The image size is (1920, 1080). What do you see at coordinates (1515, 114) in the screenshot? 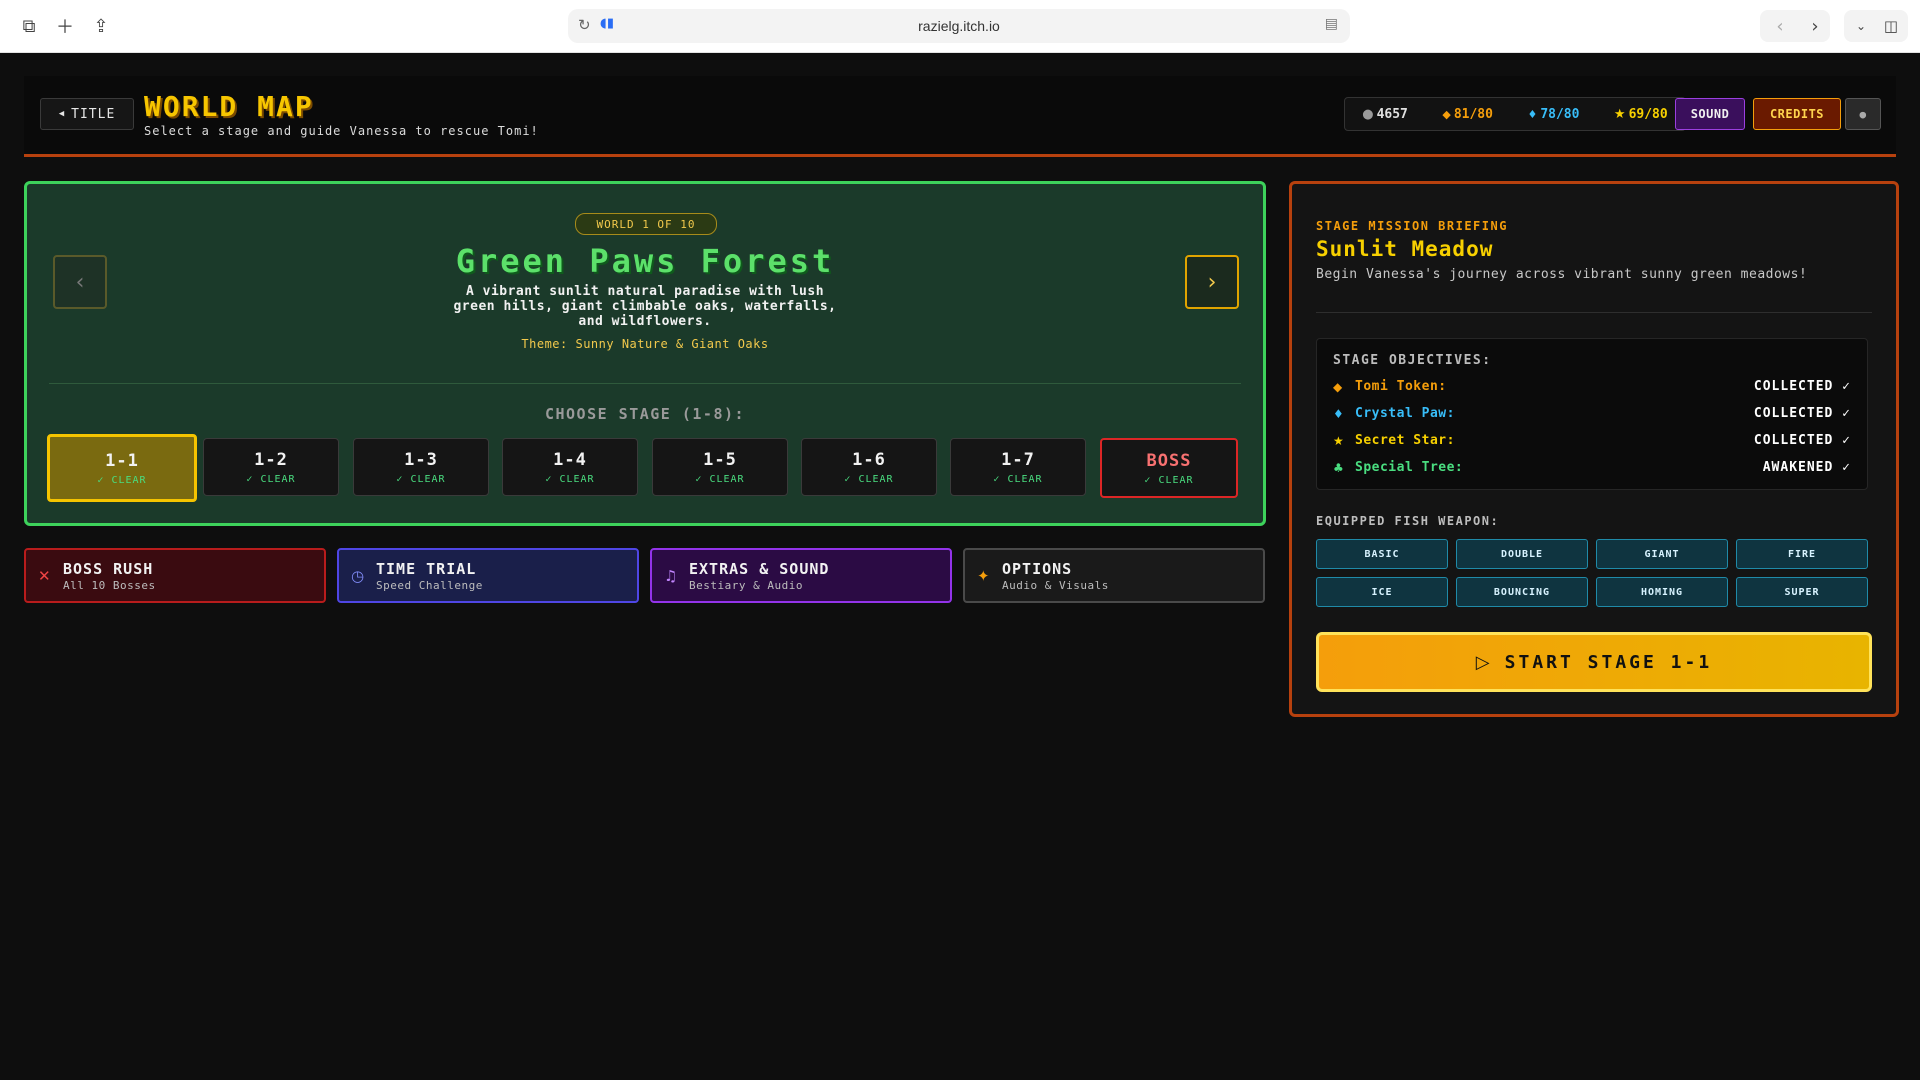
I see `collection-stats: ● 4657 ◆ 81/80 ♦ 78/80 ★ 69/80` at bounding box center [1515, 114].